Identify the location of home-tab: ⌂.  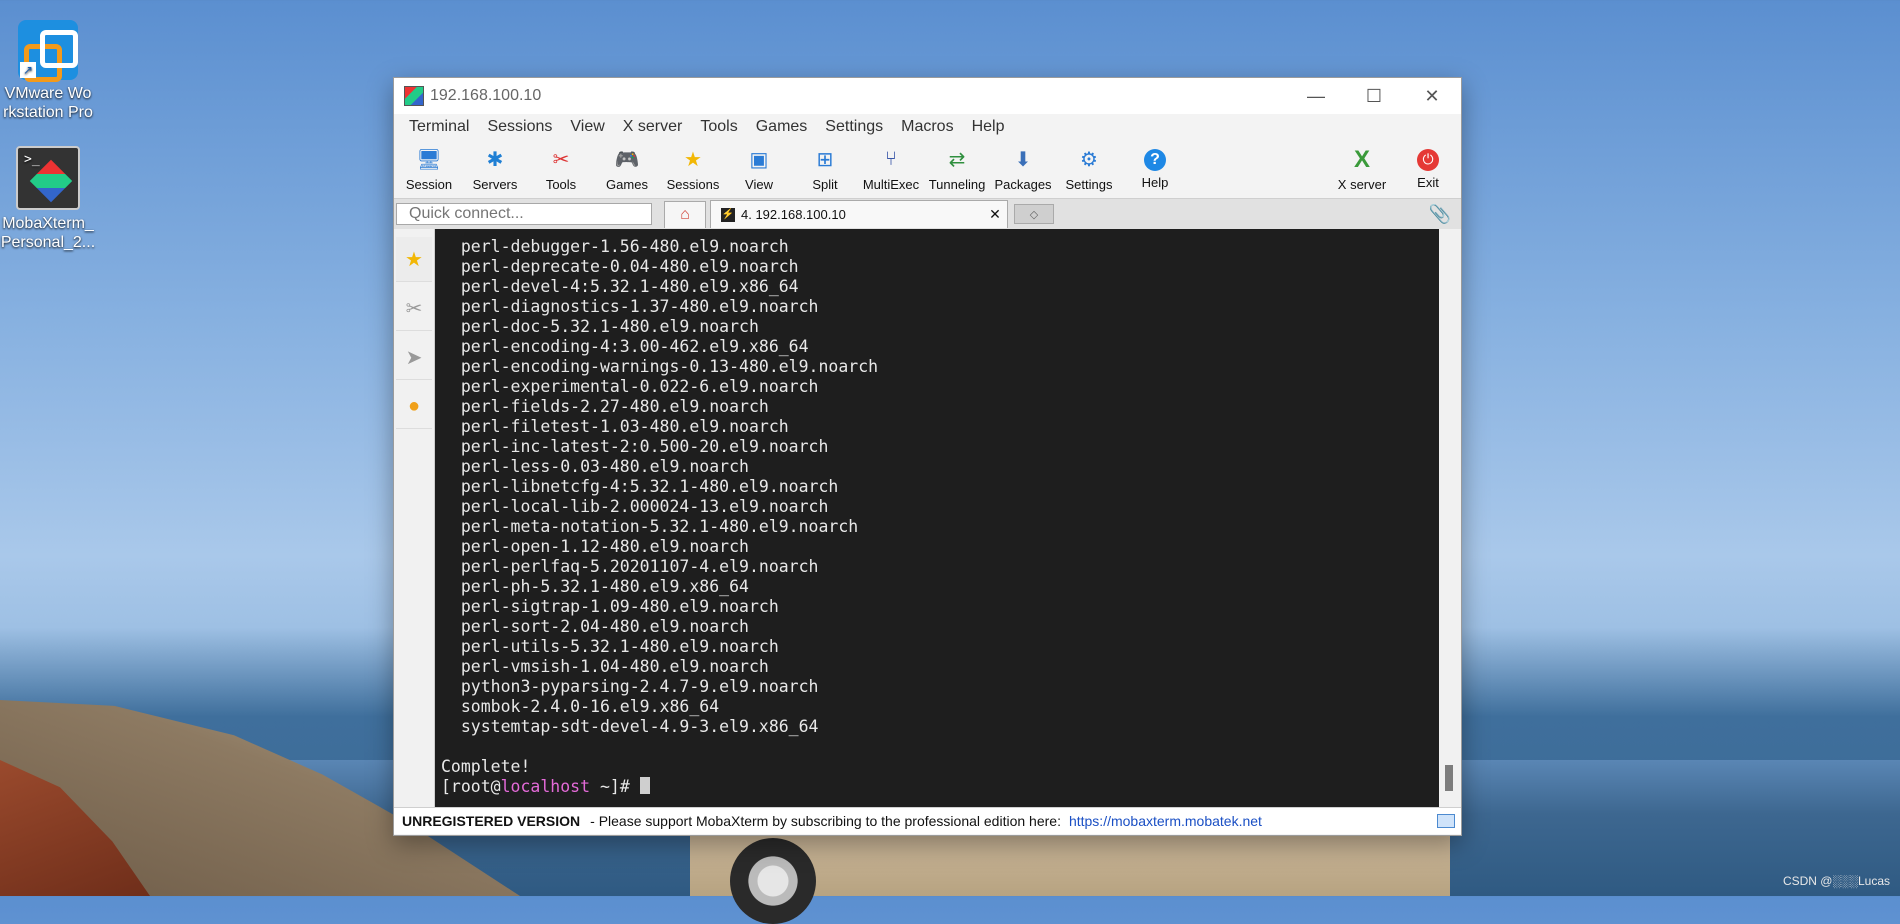
(685, 214).